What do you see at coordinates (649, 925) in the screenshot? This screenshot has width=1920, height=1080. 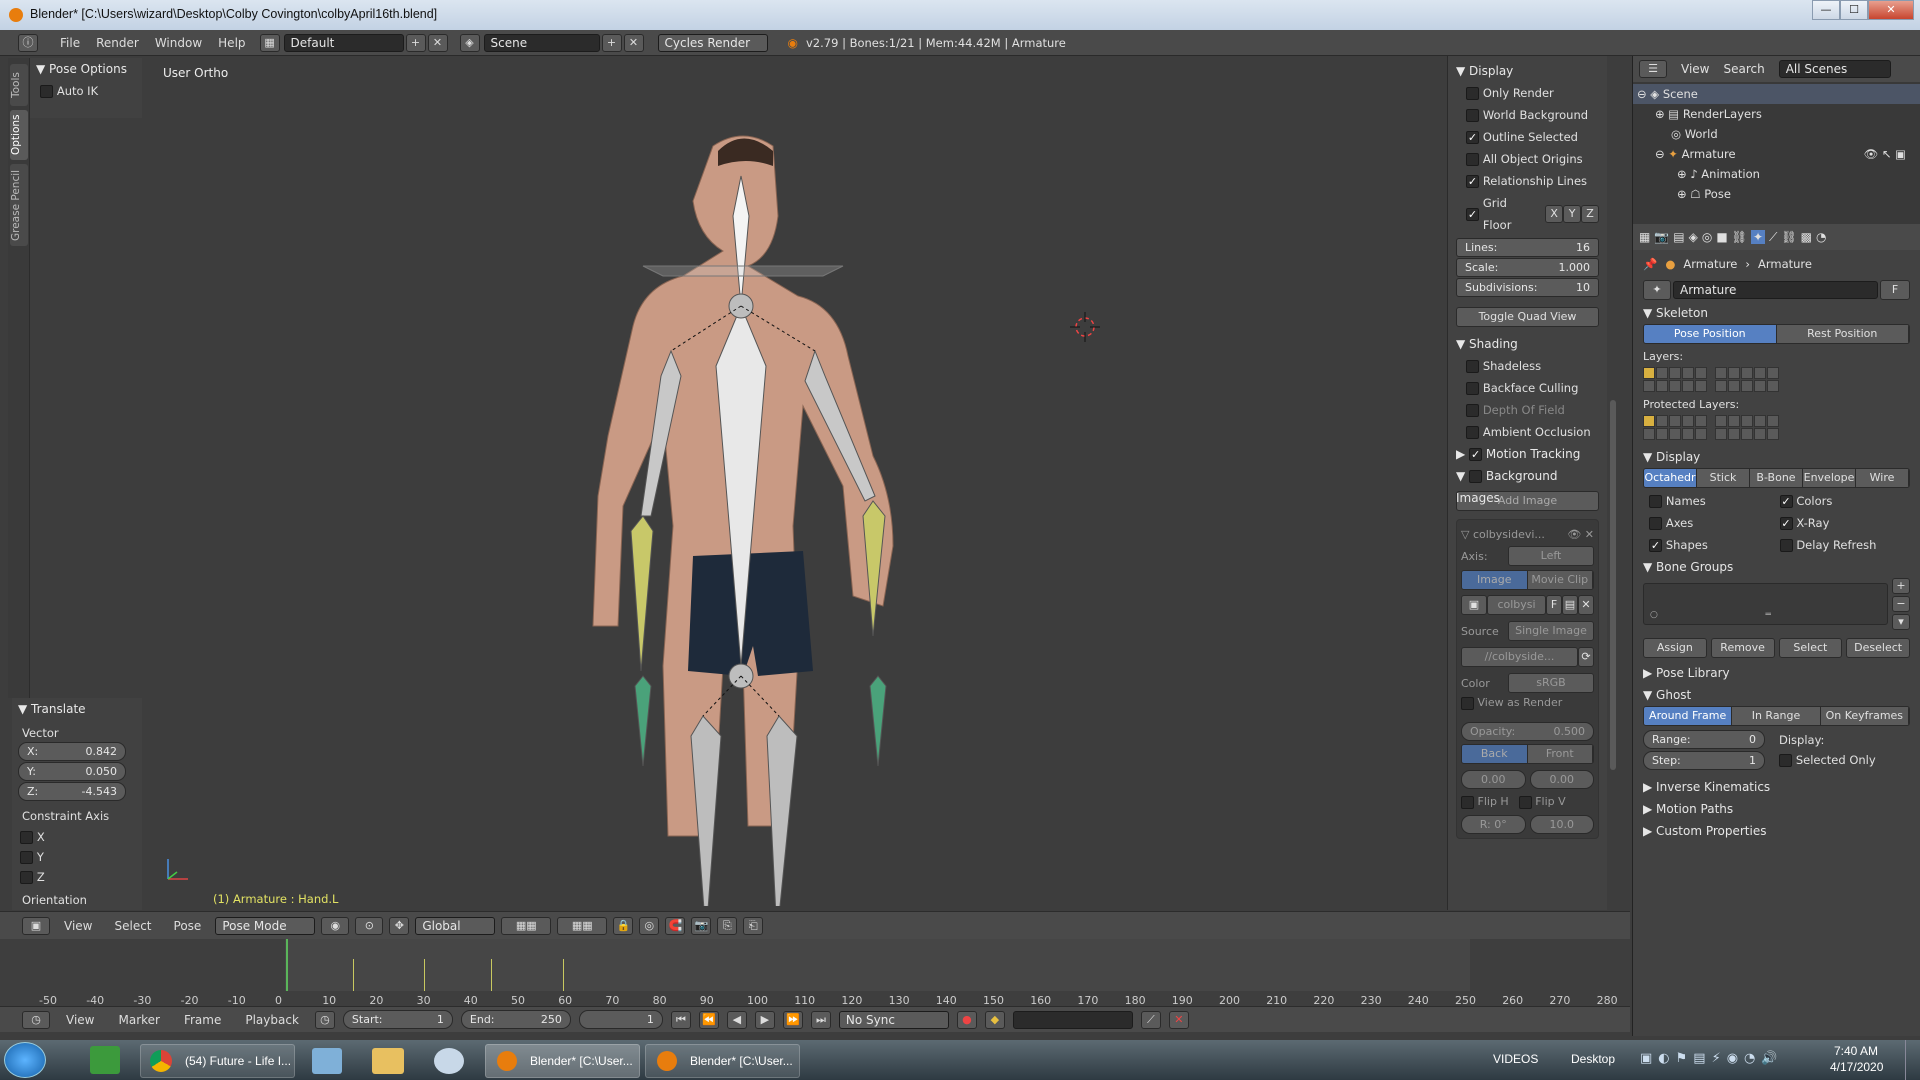 I see `proportional-icon: ◎` at bounding box center [649, 925].